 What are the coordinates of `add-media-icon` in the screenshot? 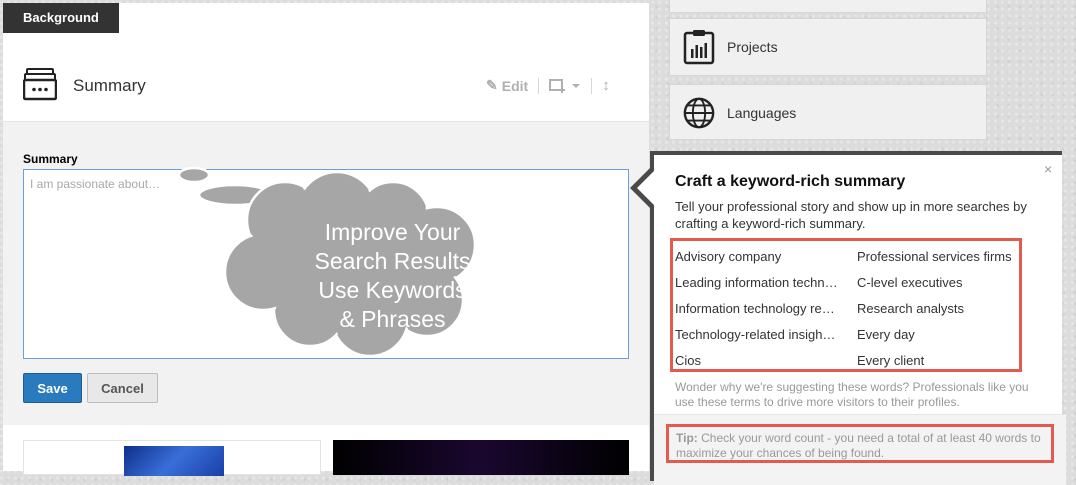 It's located at (557, 85).